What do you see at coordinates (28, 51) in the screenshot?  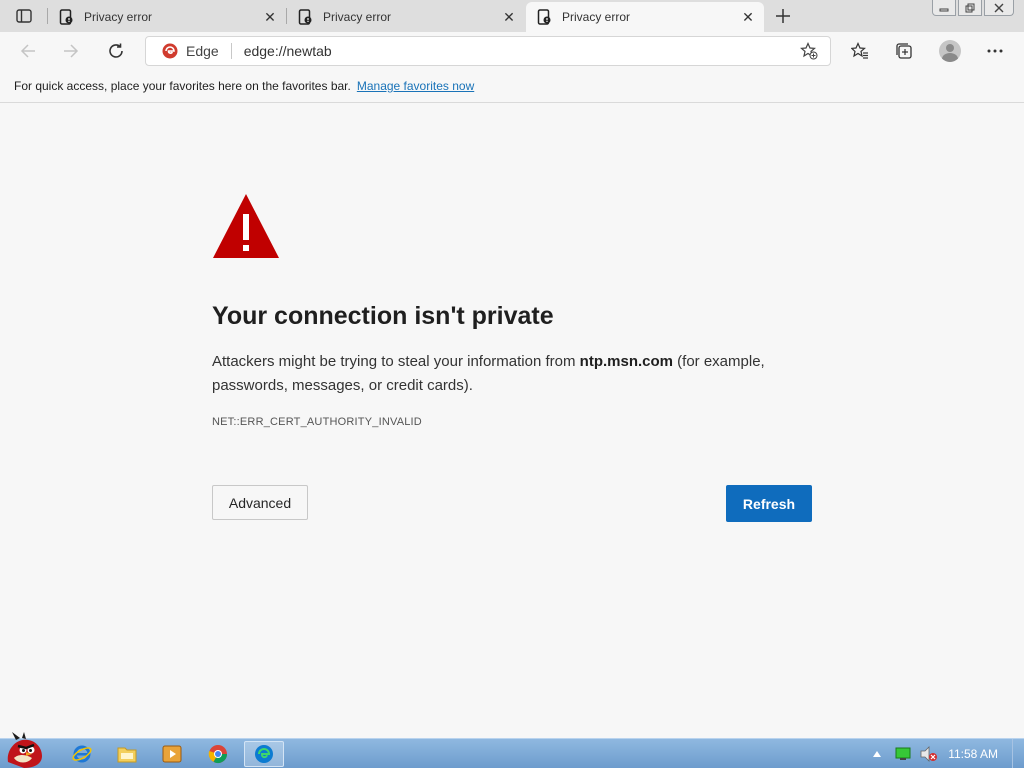 I see `back-button` at bounding box center [28, 51].